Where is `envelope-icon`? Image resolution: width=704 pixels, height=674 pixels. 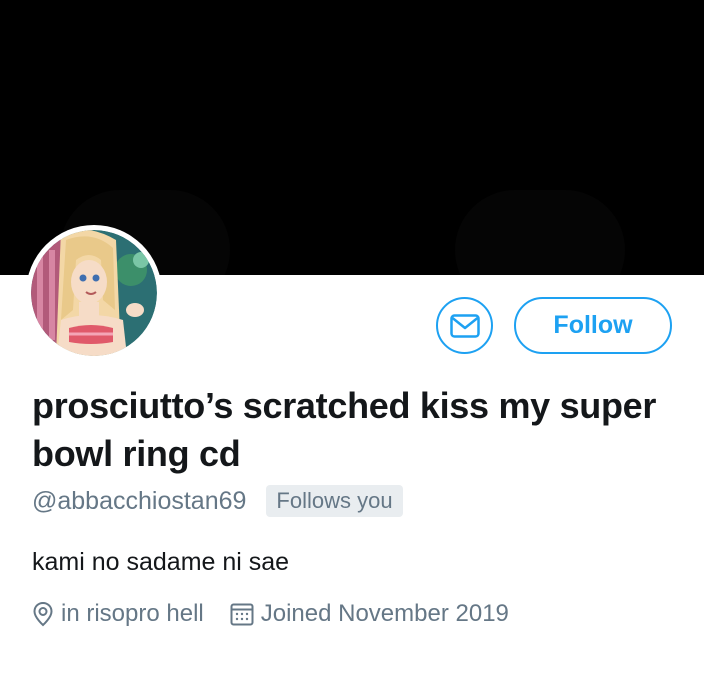 envelope-icon is located at coordinates (464, 325).